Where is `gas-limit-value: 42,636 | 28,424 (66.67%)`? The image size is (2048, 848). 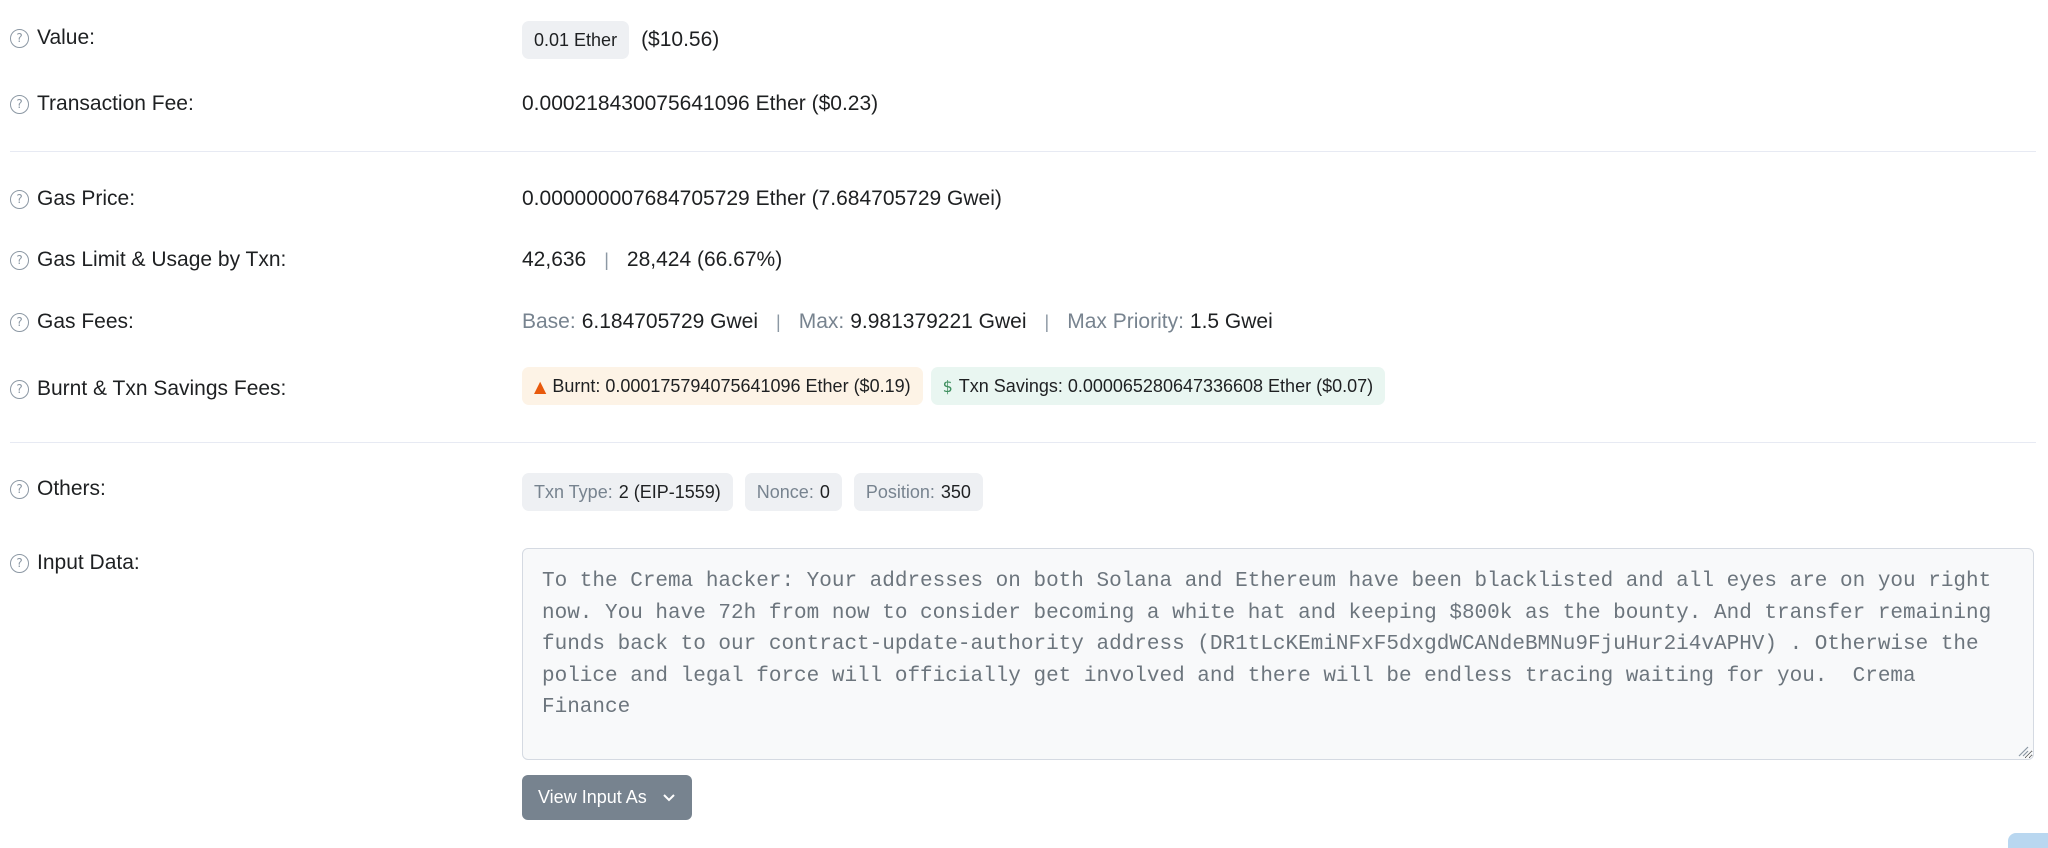 gas-limit-value: 42,636 | 28,424 (66.67%) is located at coordinates (652, 260).